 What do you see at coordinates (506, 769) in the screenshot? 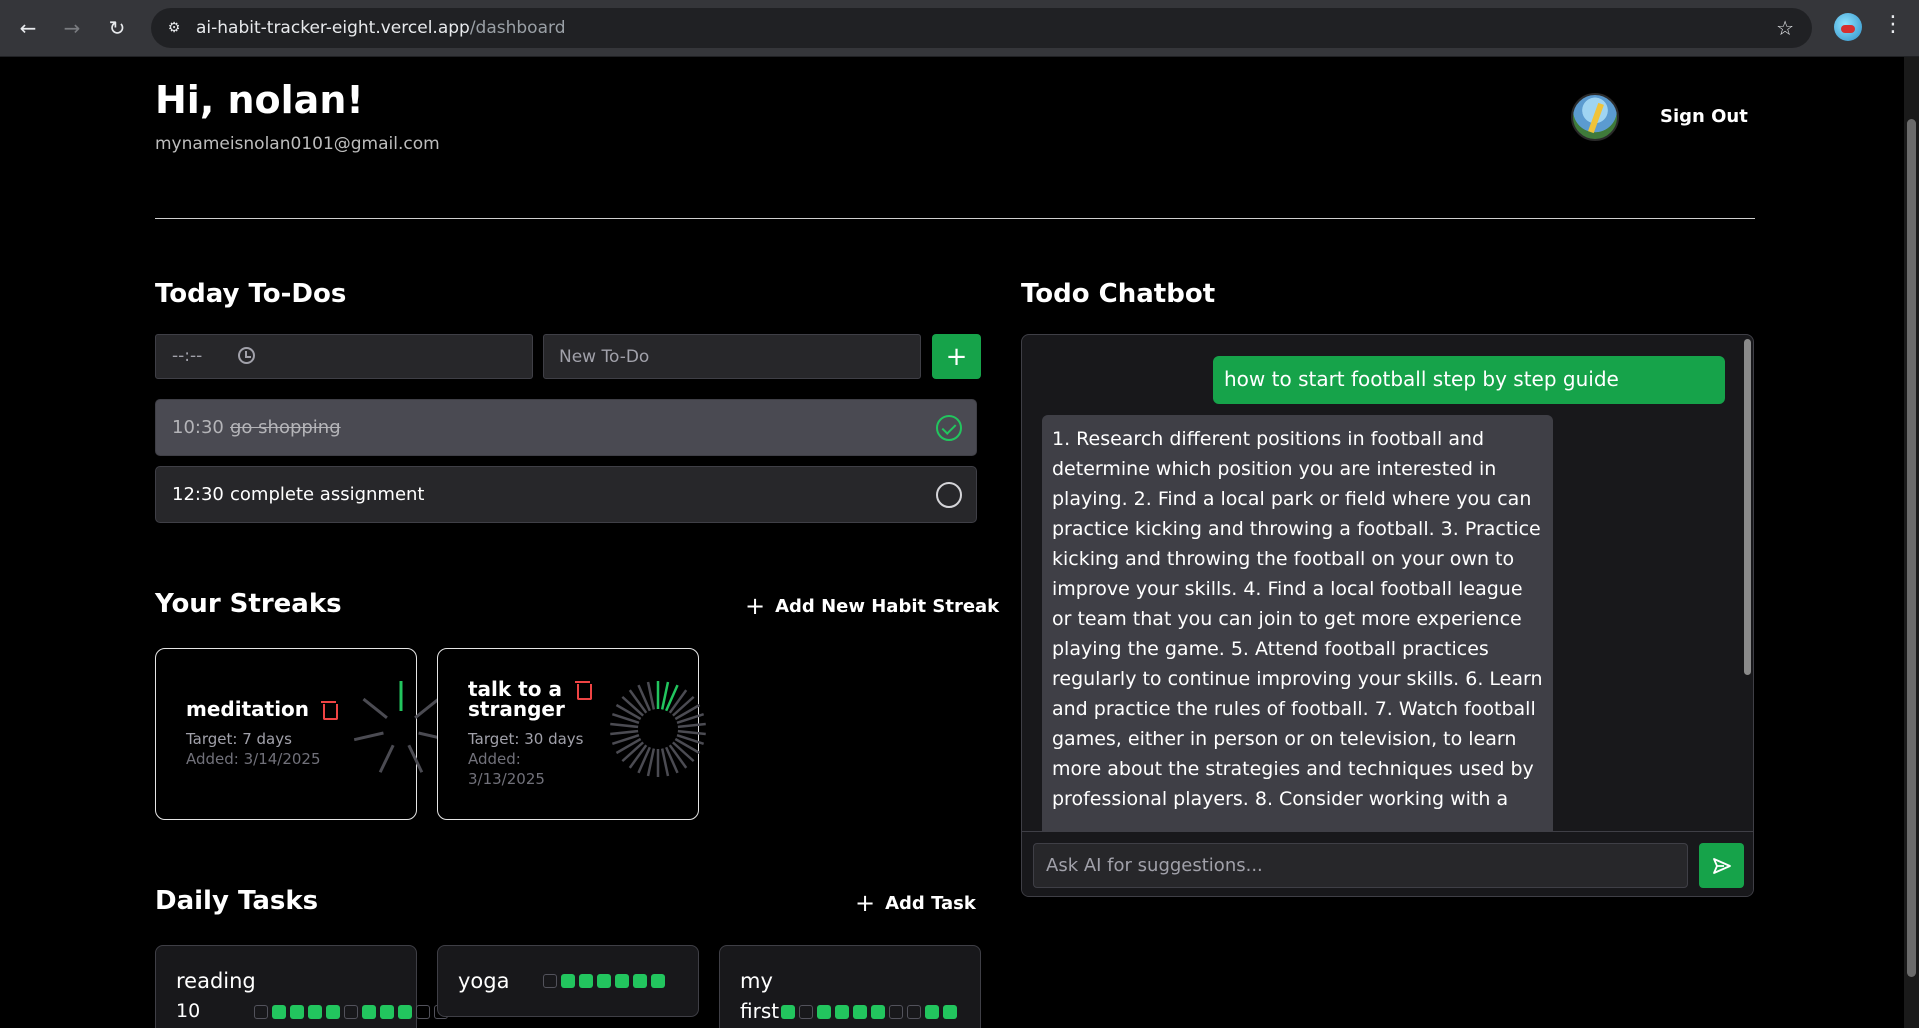
I see `streak-added: Added: 3/13/2025` at bounding box center [506, 769].